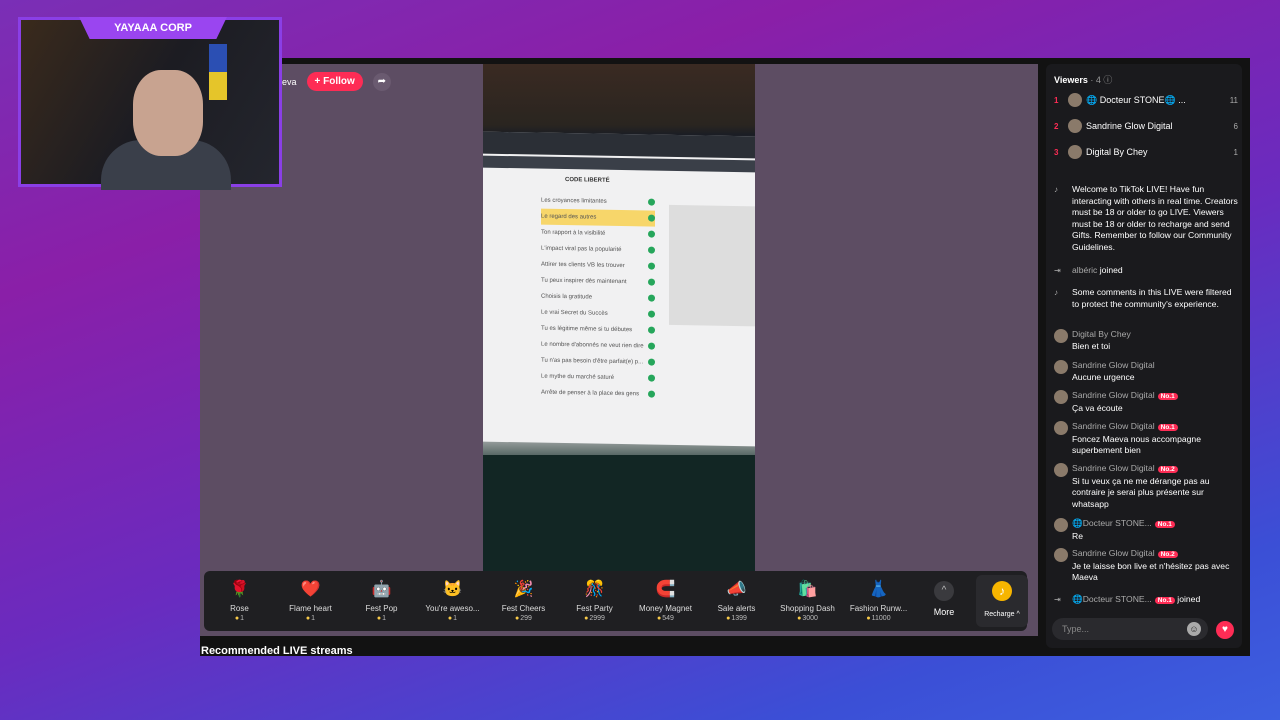 This screenshot has width=1280, height=720. I want to click on menu-item: Ton rapport à la visibilité, so click(598, 234).